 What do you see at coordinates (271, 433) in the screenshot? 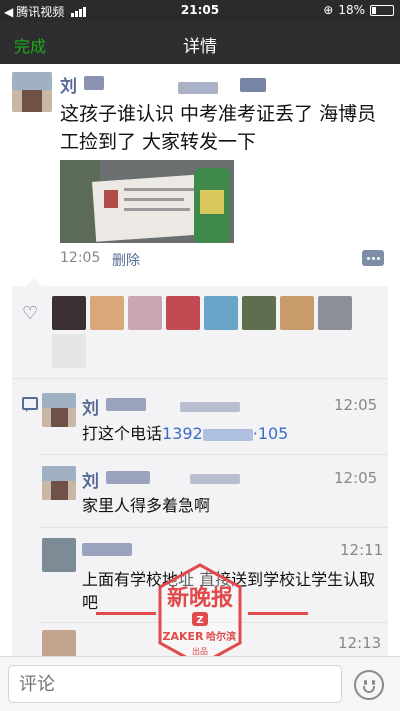
I see `phone-link-end: ·105` at bounding box center [271, 433].